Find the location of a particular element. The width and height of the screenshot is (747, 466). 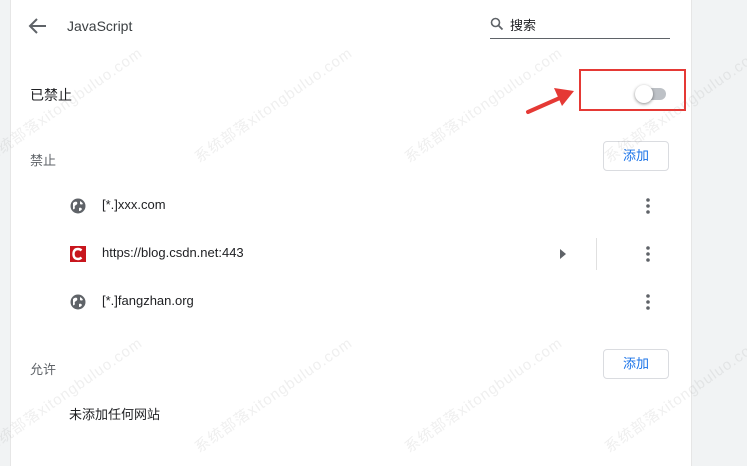

back-arrow-icon is located at coordinates (38, 26).